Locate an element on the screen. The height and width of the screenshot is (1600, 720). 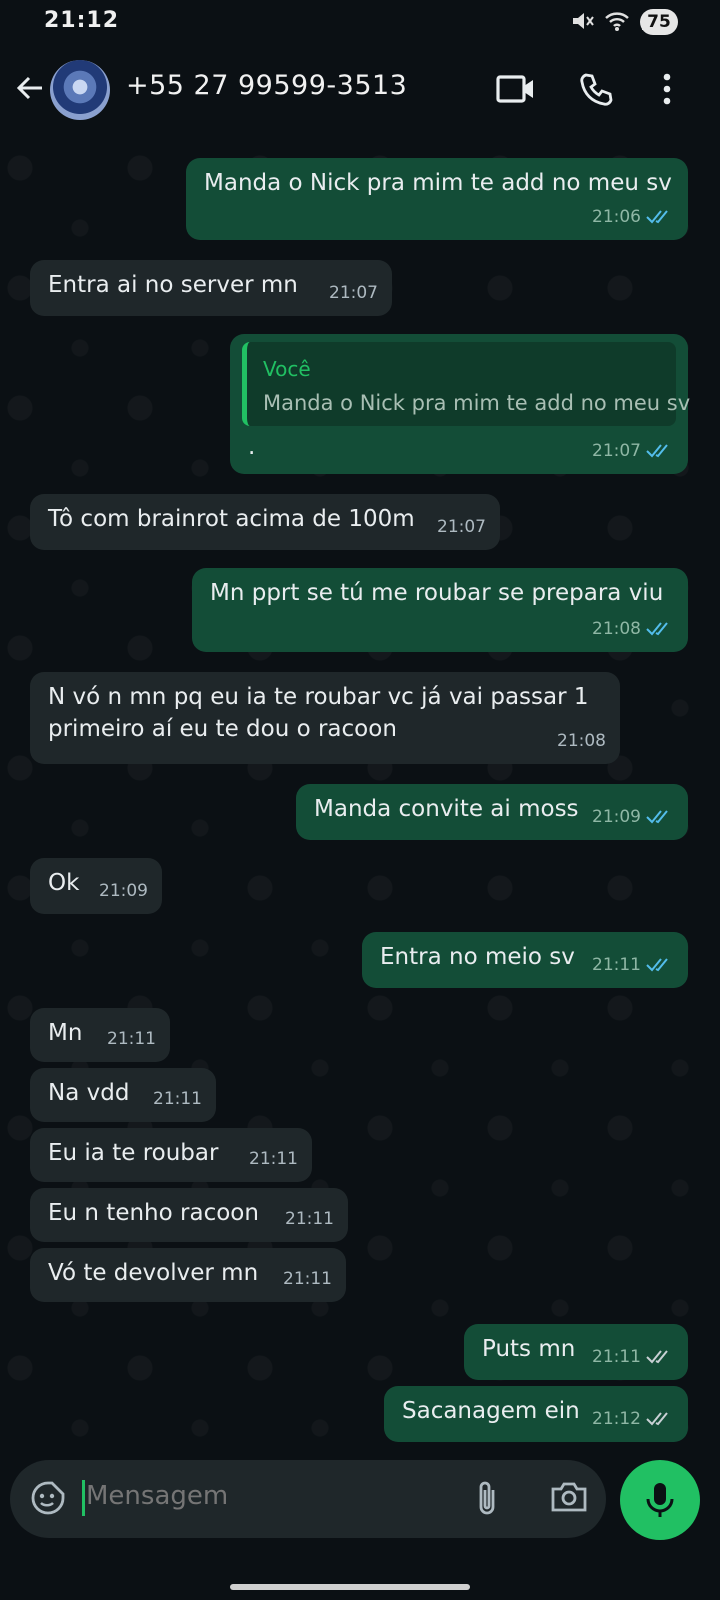
wifi-icon is located at coordinates (617, 21).